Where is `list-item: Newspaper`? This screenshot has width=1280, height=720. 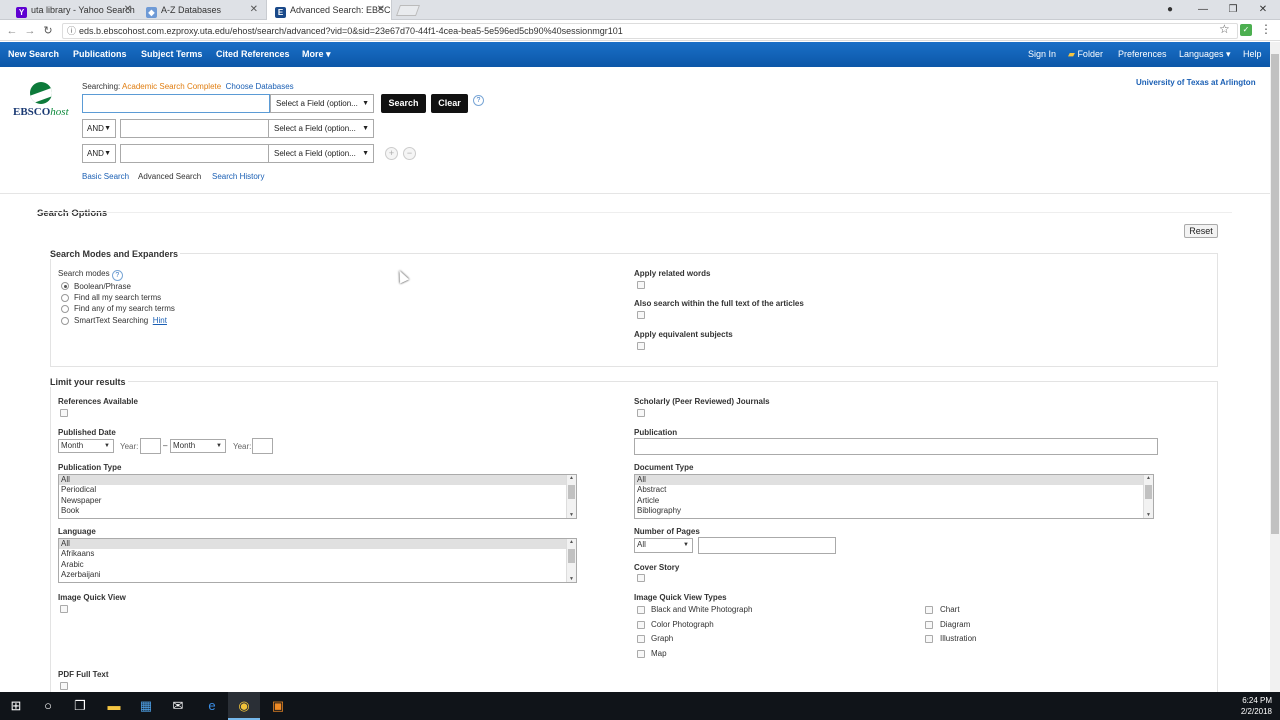 list-item: Newspaper is located at coordinates (317, 501).